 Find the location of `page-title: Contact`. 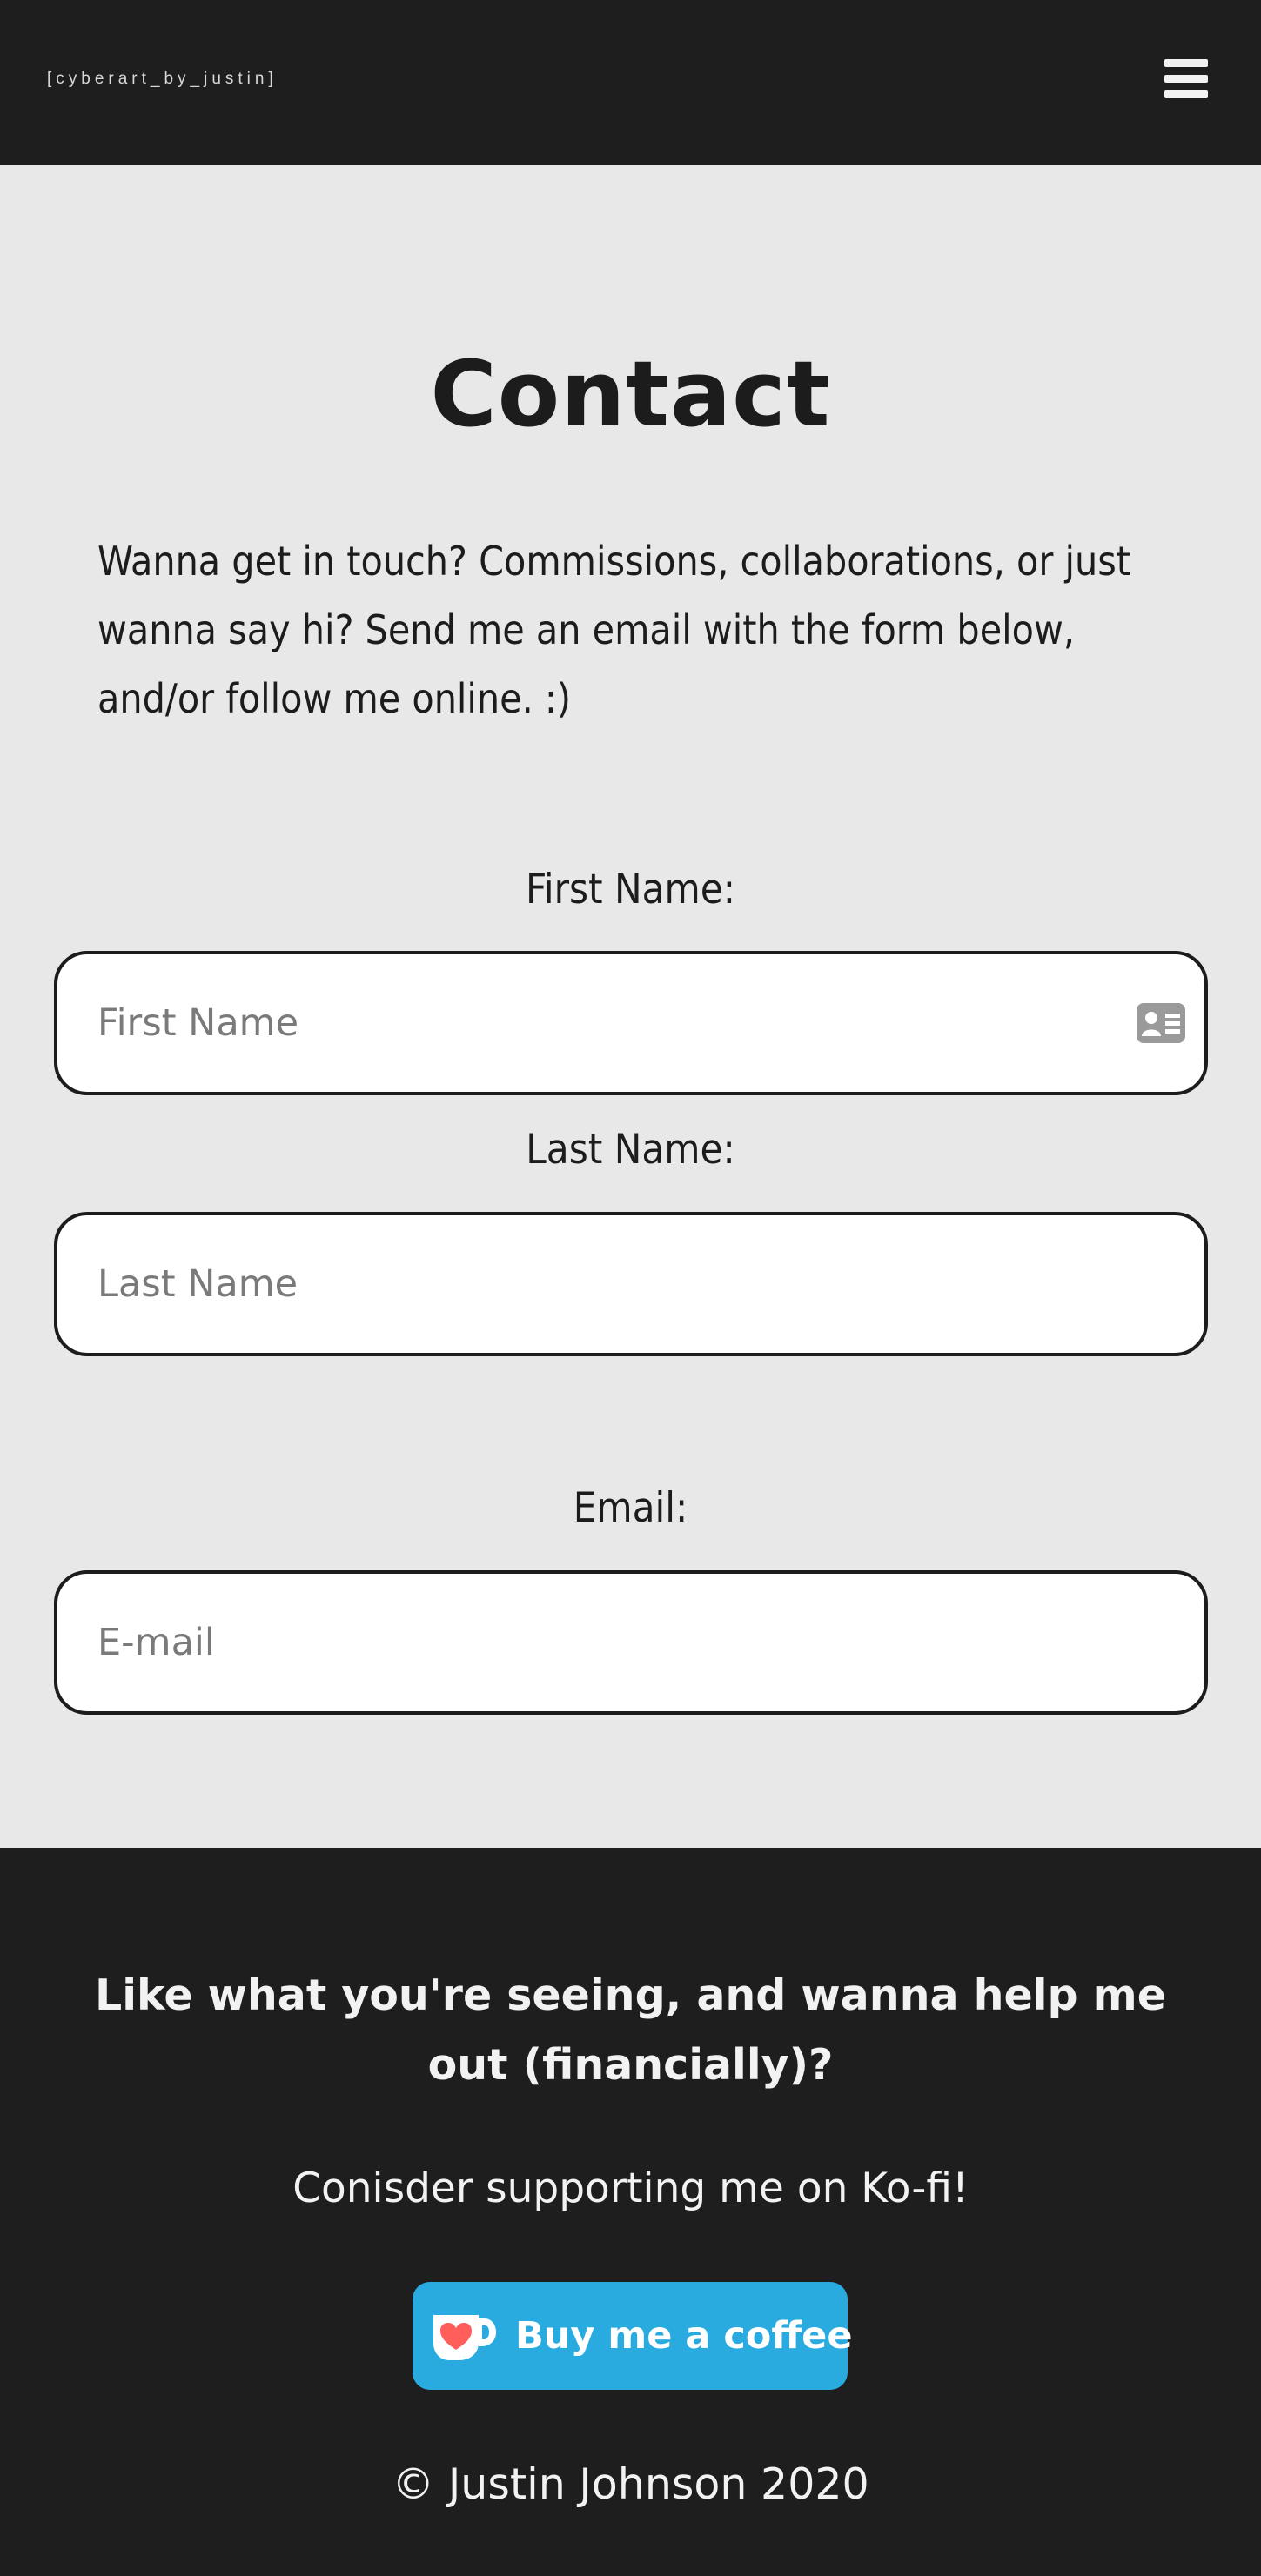

page-title: Contact is located at coordinates (630, 394).